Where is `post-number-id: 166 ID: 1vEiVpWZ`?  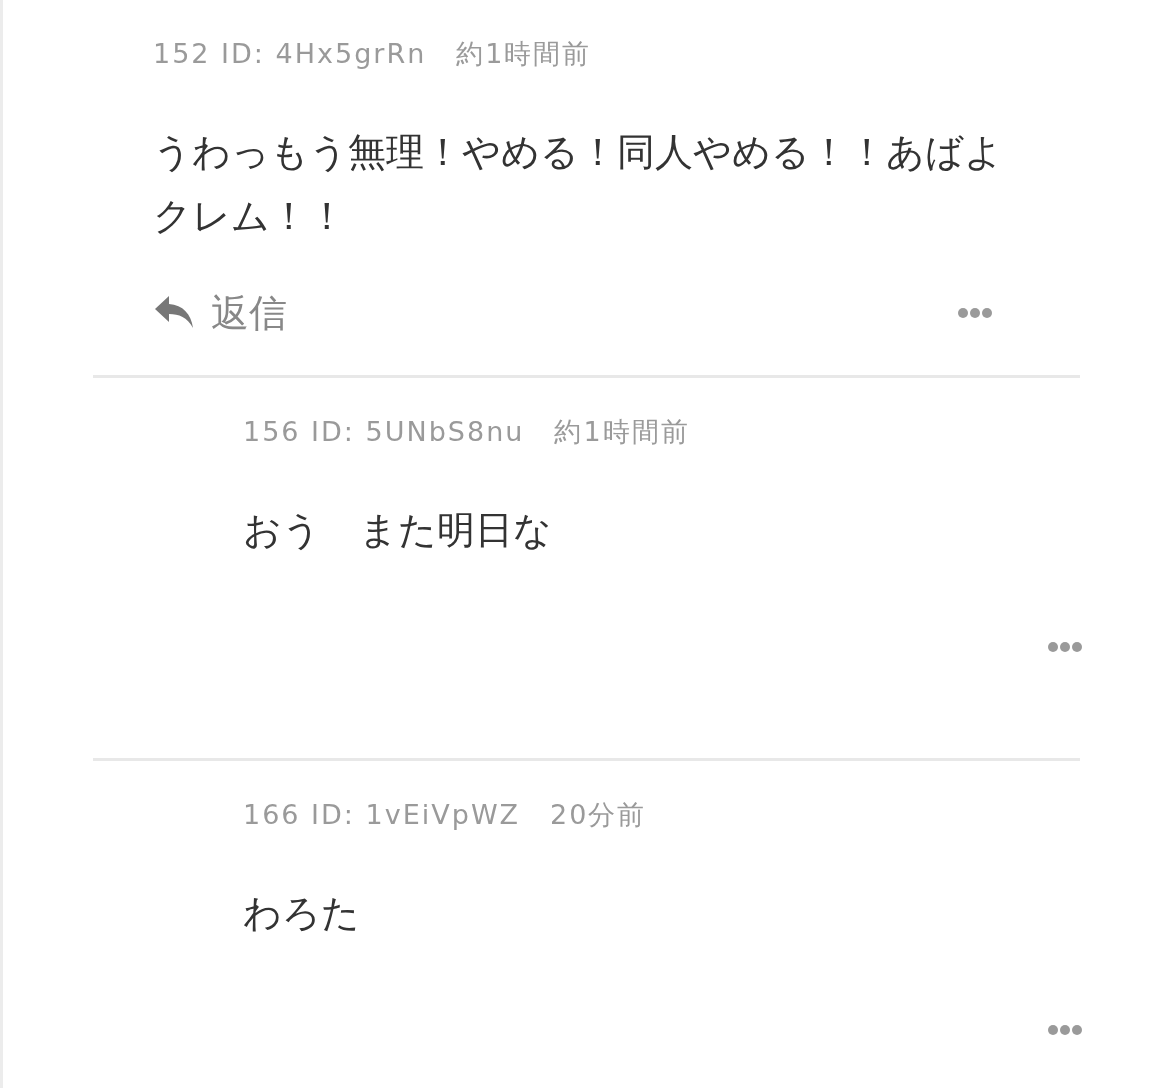 post-number-id: 166 ID: 1vEiVpWZ is located at coordinates (382, 815).